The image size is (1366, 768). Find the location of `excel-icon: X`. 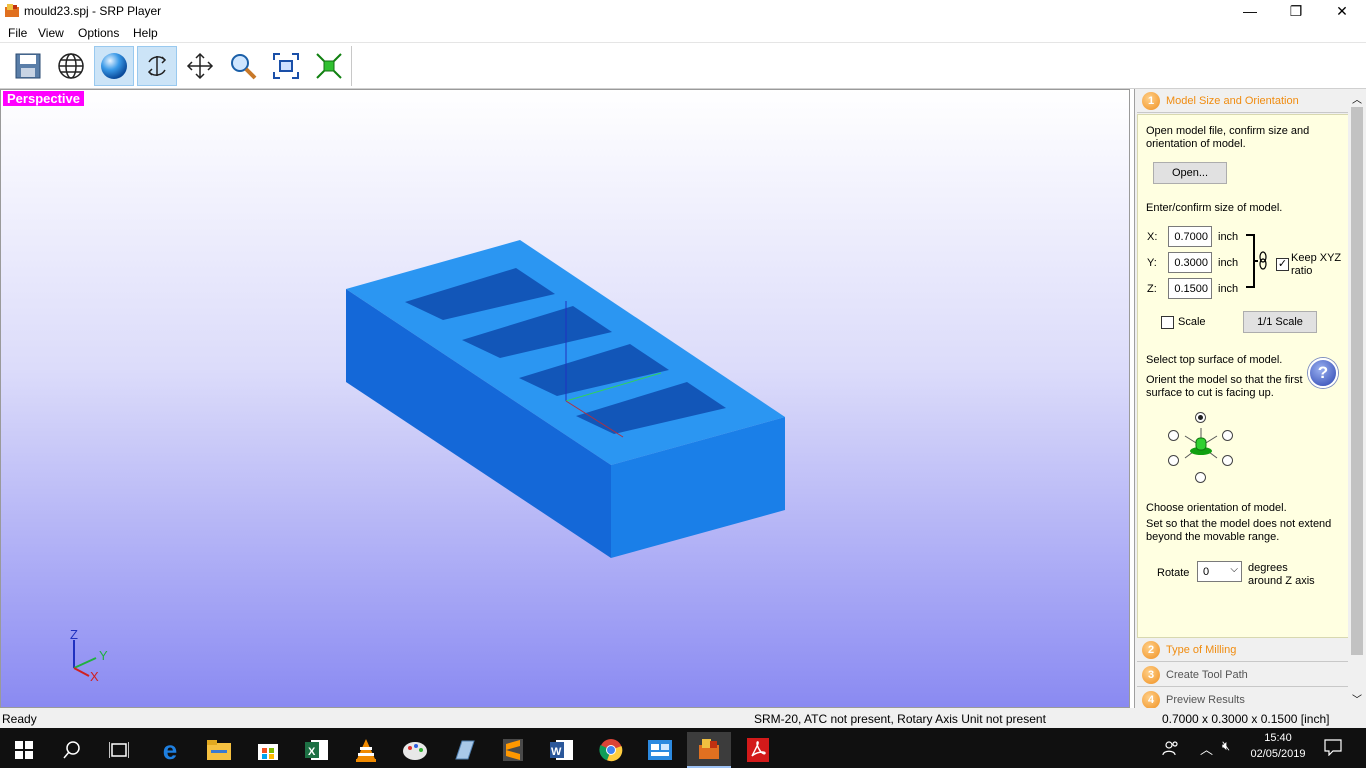

excel-icon: X is located at coordinates (316, 750).